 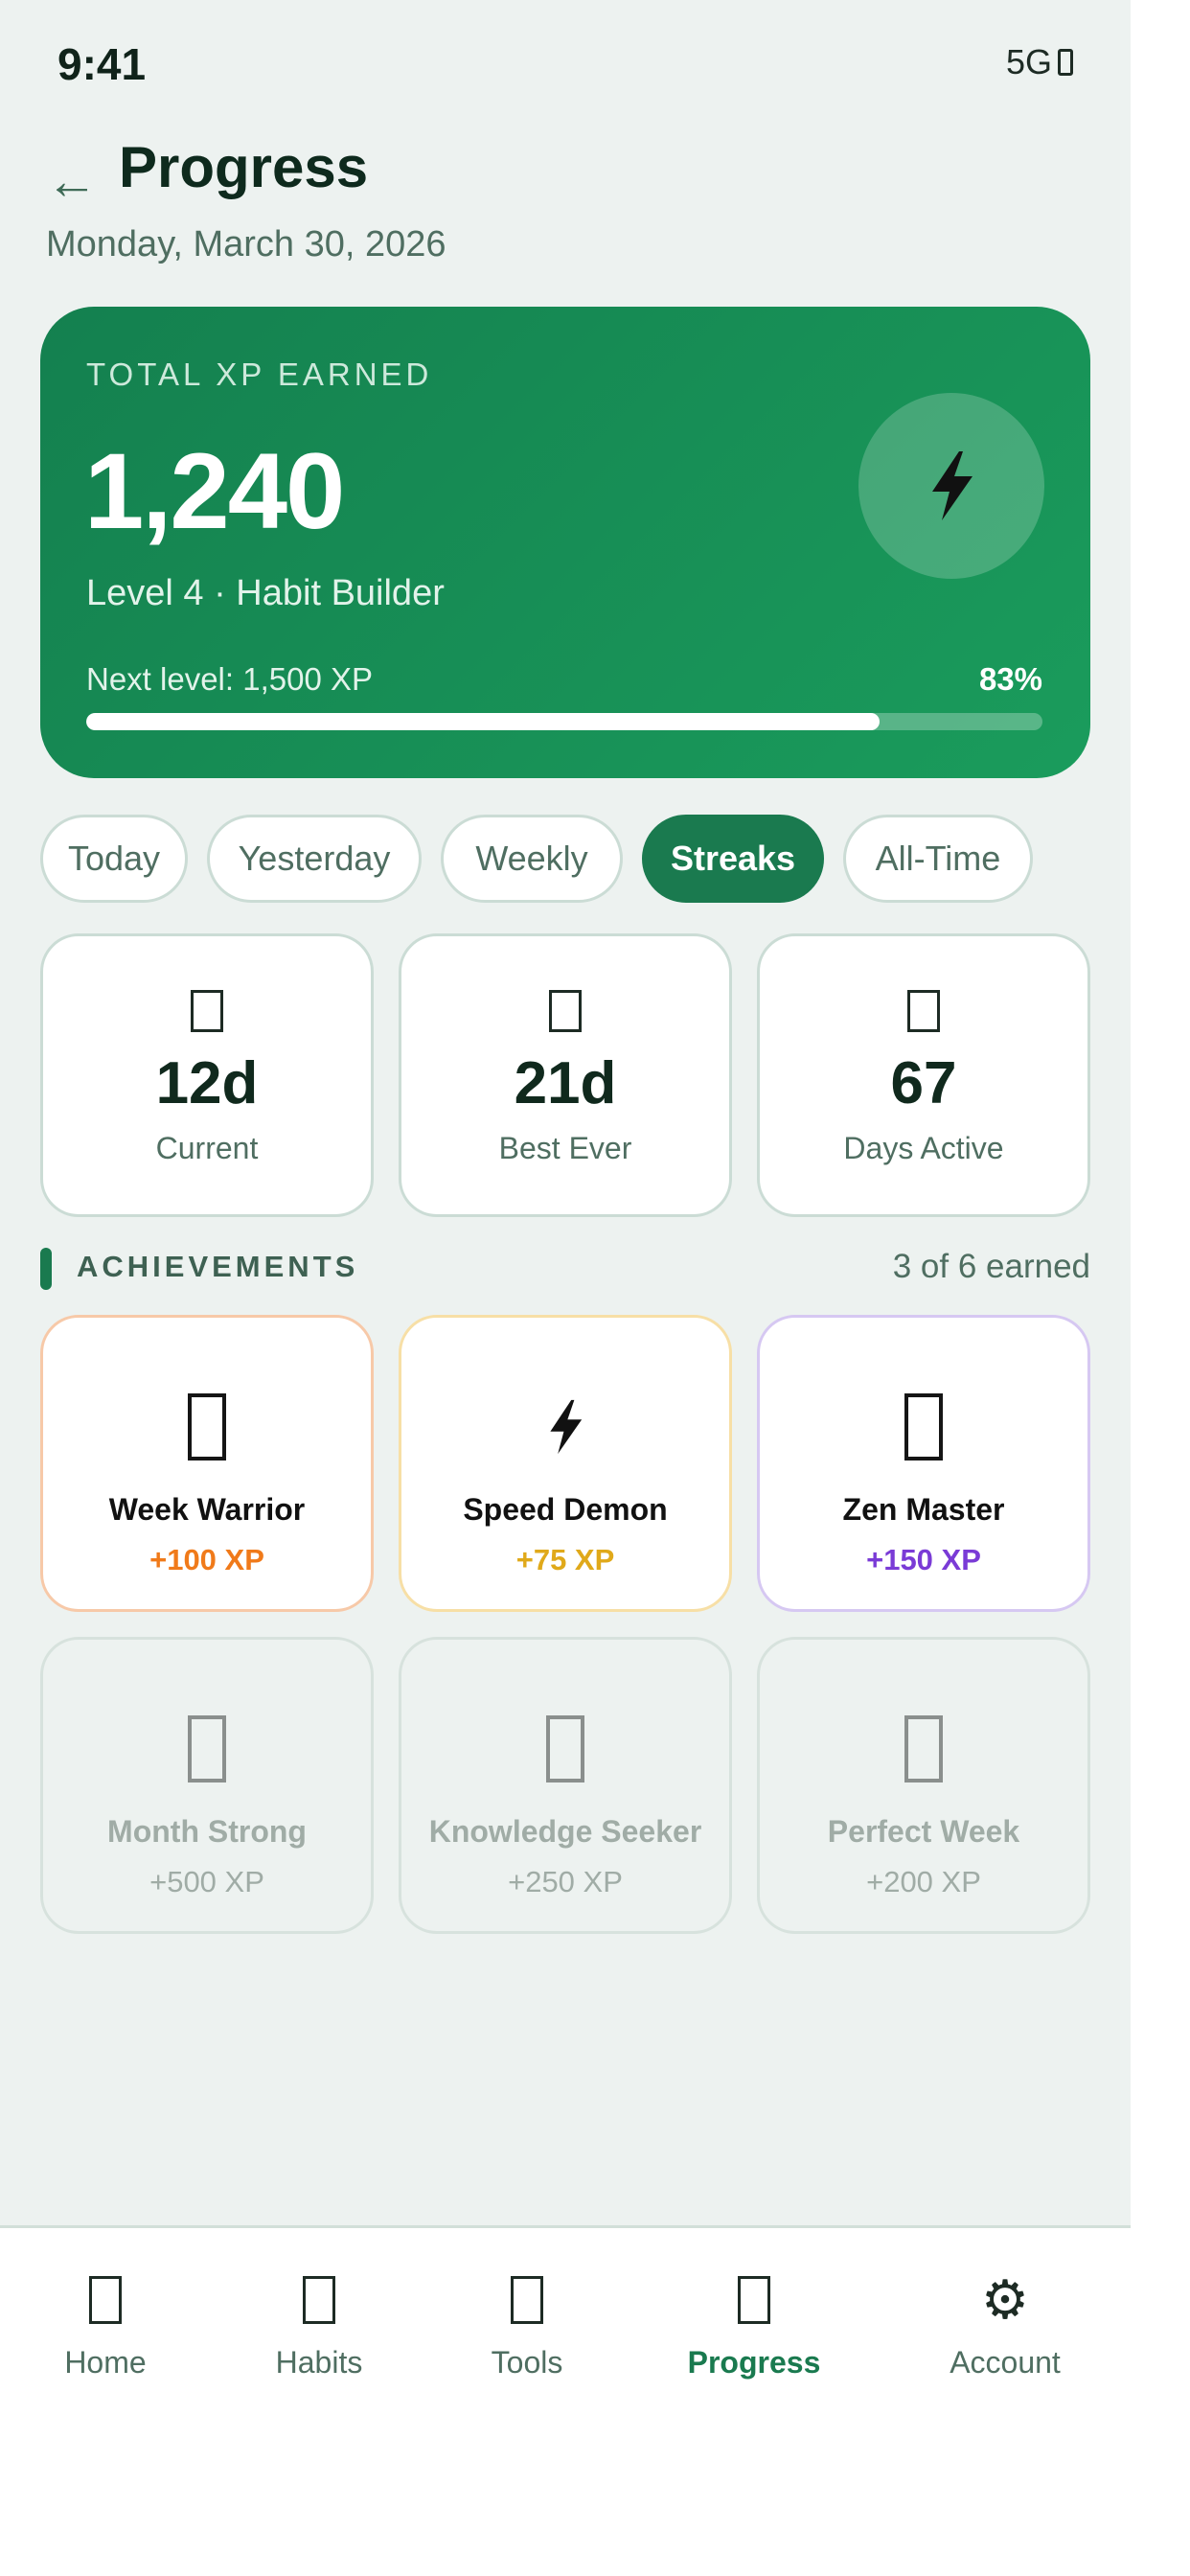 What do you see at coordinates (72, 181) in the screenshot?
I see `back-arrow-icon: ←` at bounding box center [72, 181].